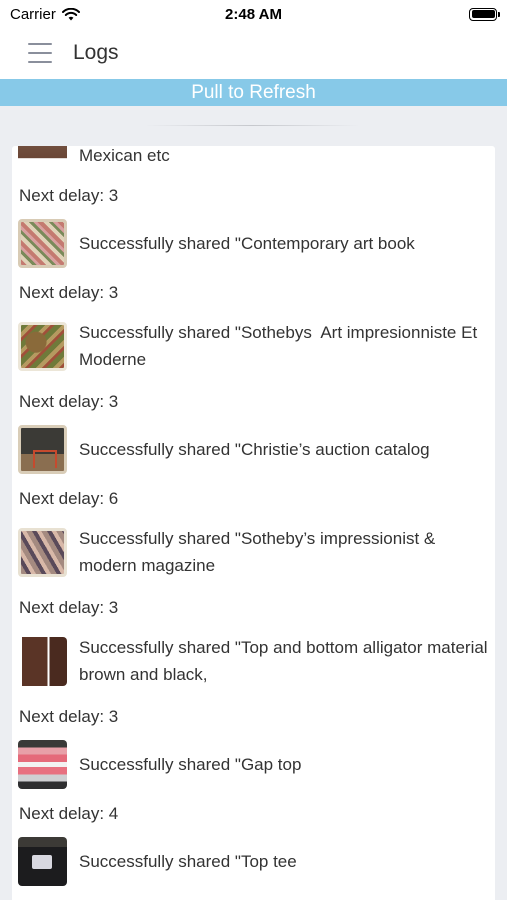  I want to click on battery-icon, so click(484, 14).